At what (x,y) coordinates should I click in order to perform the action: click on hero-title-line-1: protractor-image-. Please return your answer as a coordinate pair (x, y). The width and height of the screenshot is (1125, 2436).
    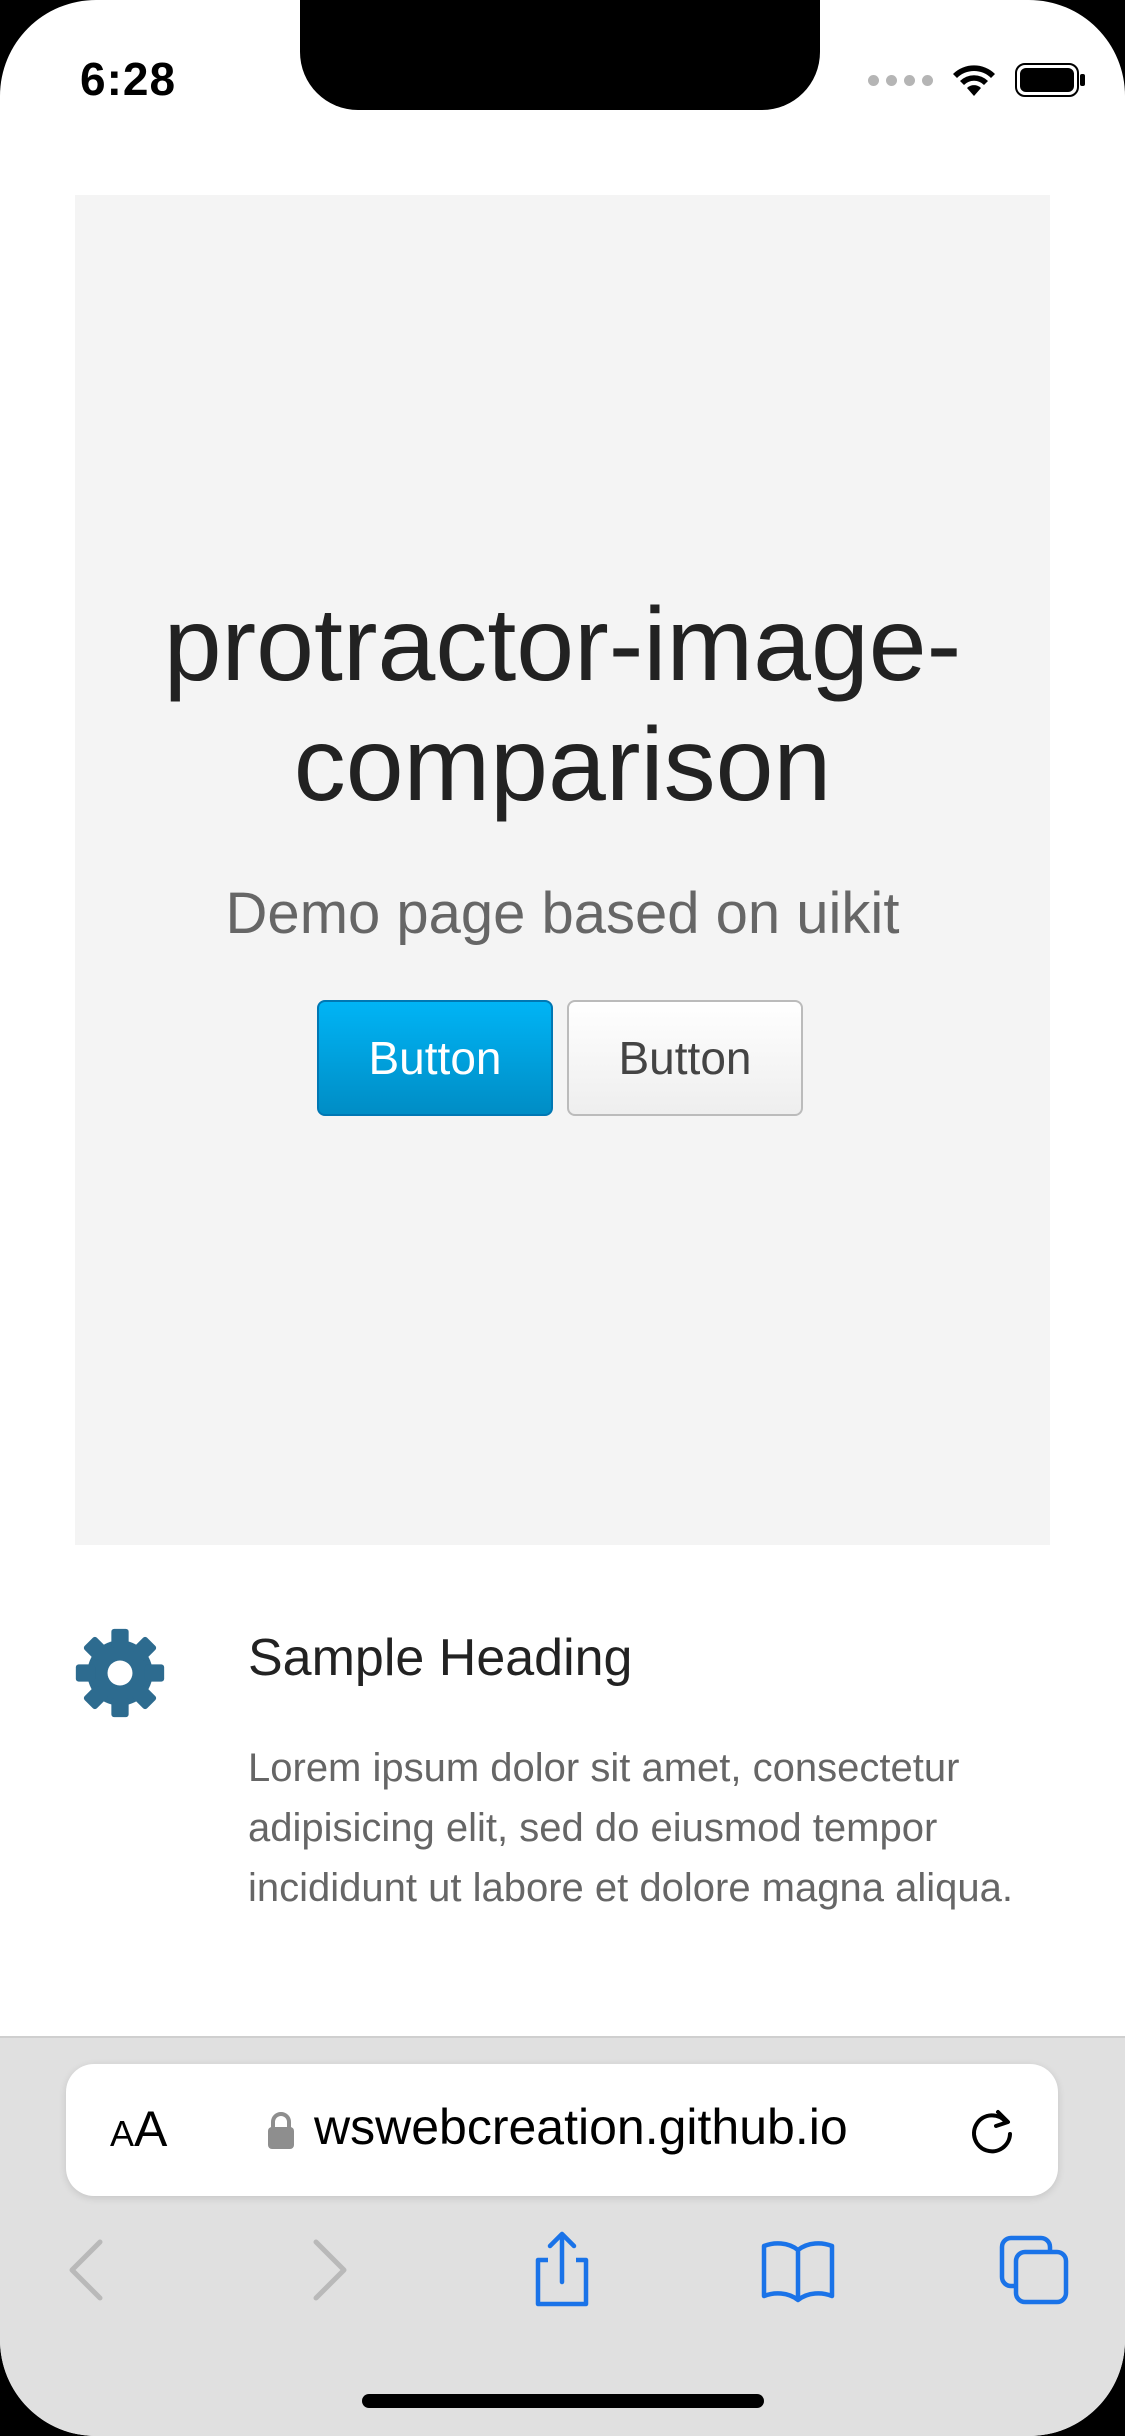
    Looking at the image, I should click on (562, 645).